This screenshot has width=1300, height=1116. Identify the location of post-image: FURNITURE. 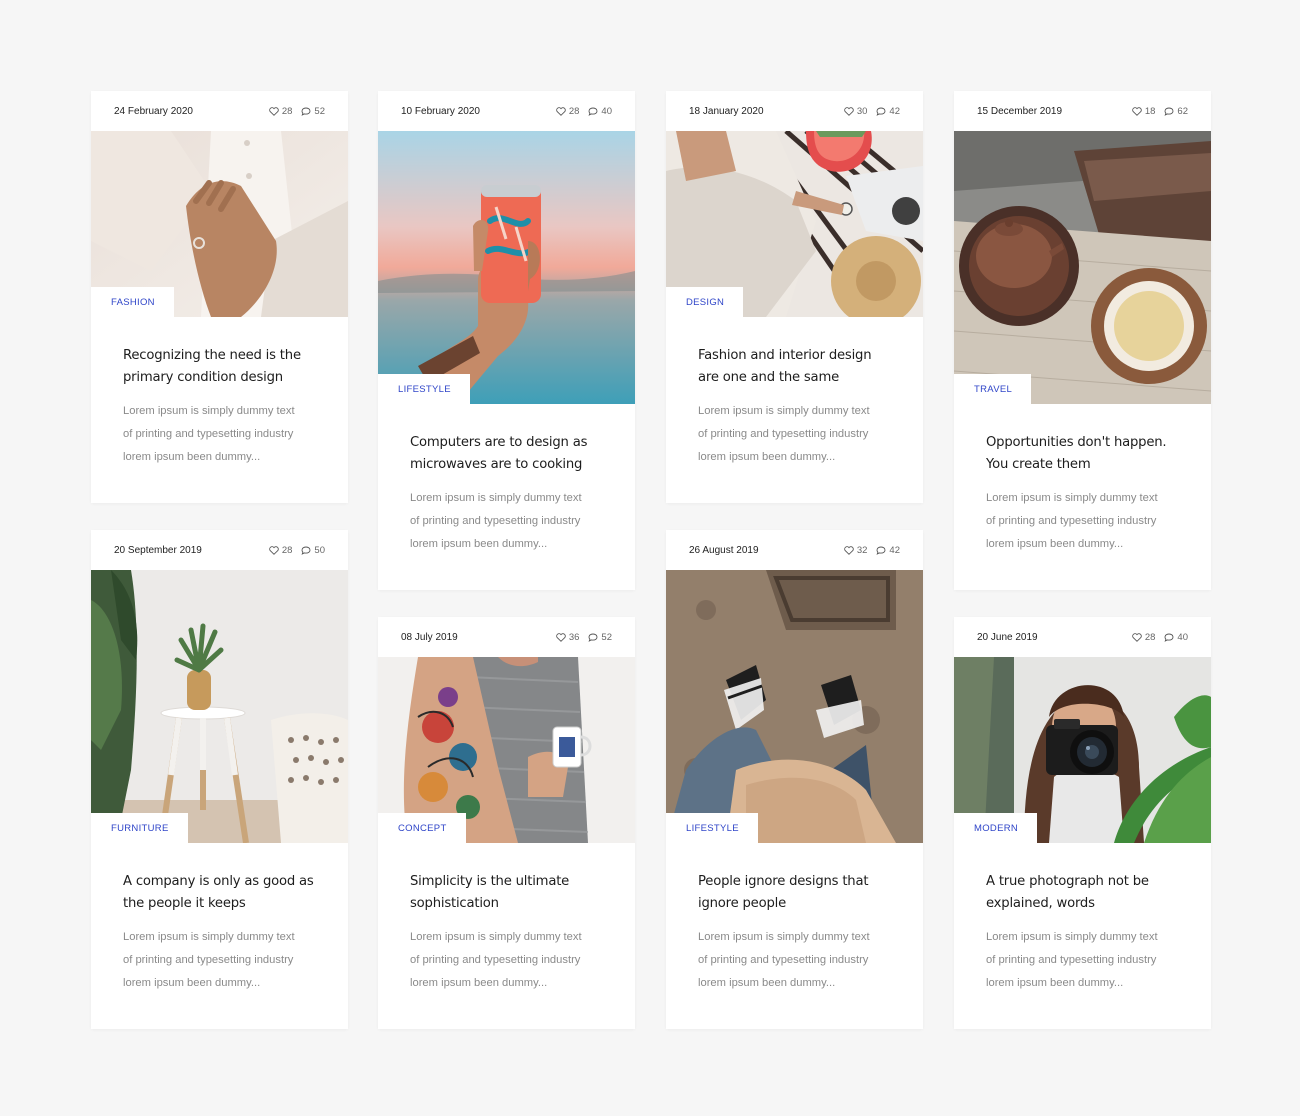
(219, 706).